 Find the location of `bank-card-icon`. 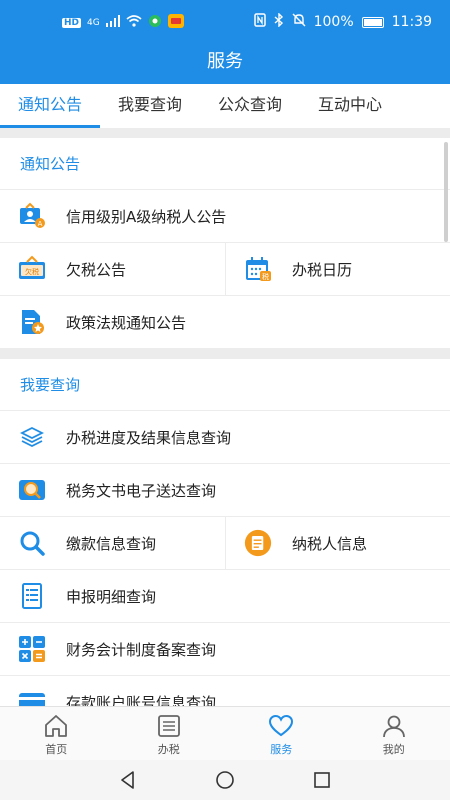

bank-card-icon is located at coordinates (32, 697).